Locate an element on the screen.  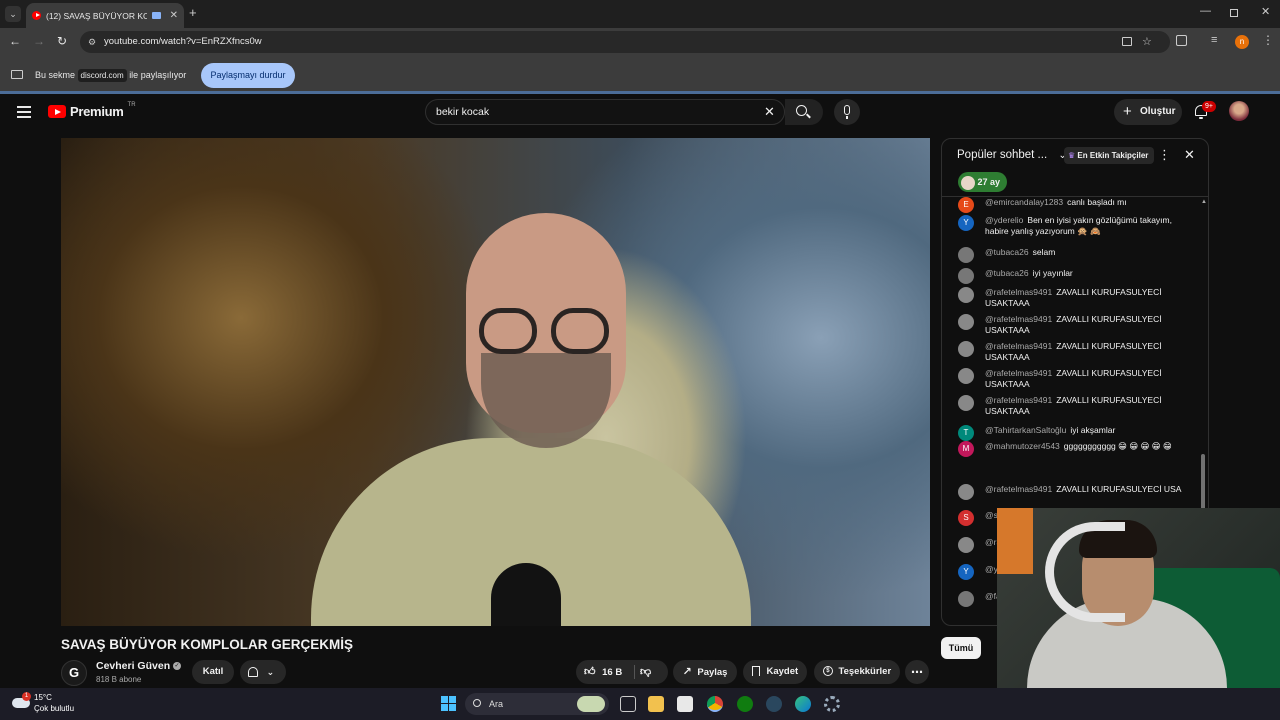
cast-icon is located at coordinates (1127, 41).